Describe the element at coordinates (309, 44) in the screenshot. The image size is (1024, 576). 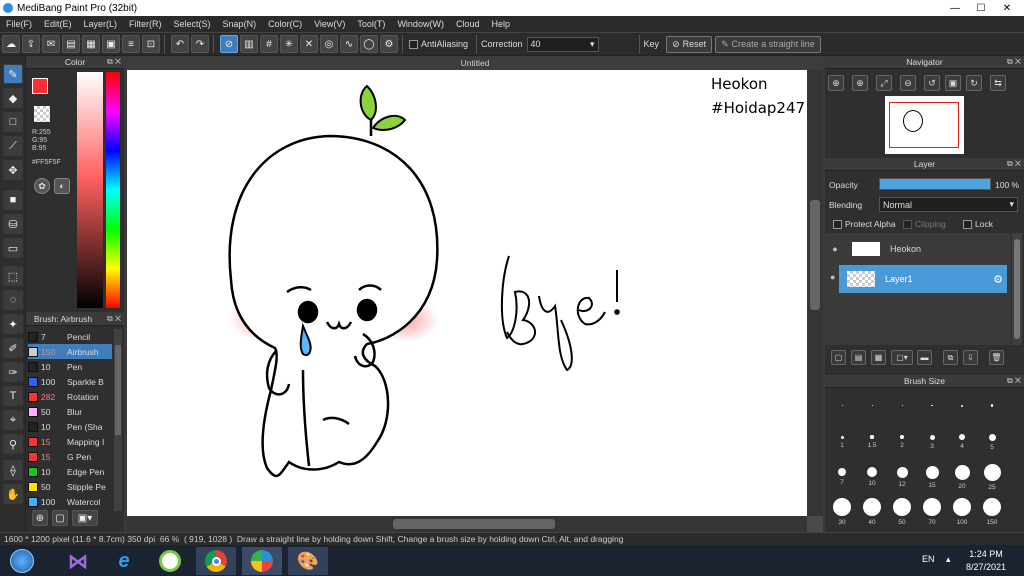
I see `cross-snap-icon: ✕` at that location.